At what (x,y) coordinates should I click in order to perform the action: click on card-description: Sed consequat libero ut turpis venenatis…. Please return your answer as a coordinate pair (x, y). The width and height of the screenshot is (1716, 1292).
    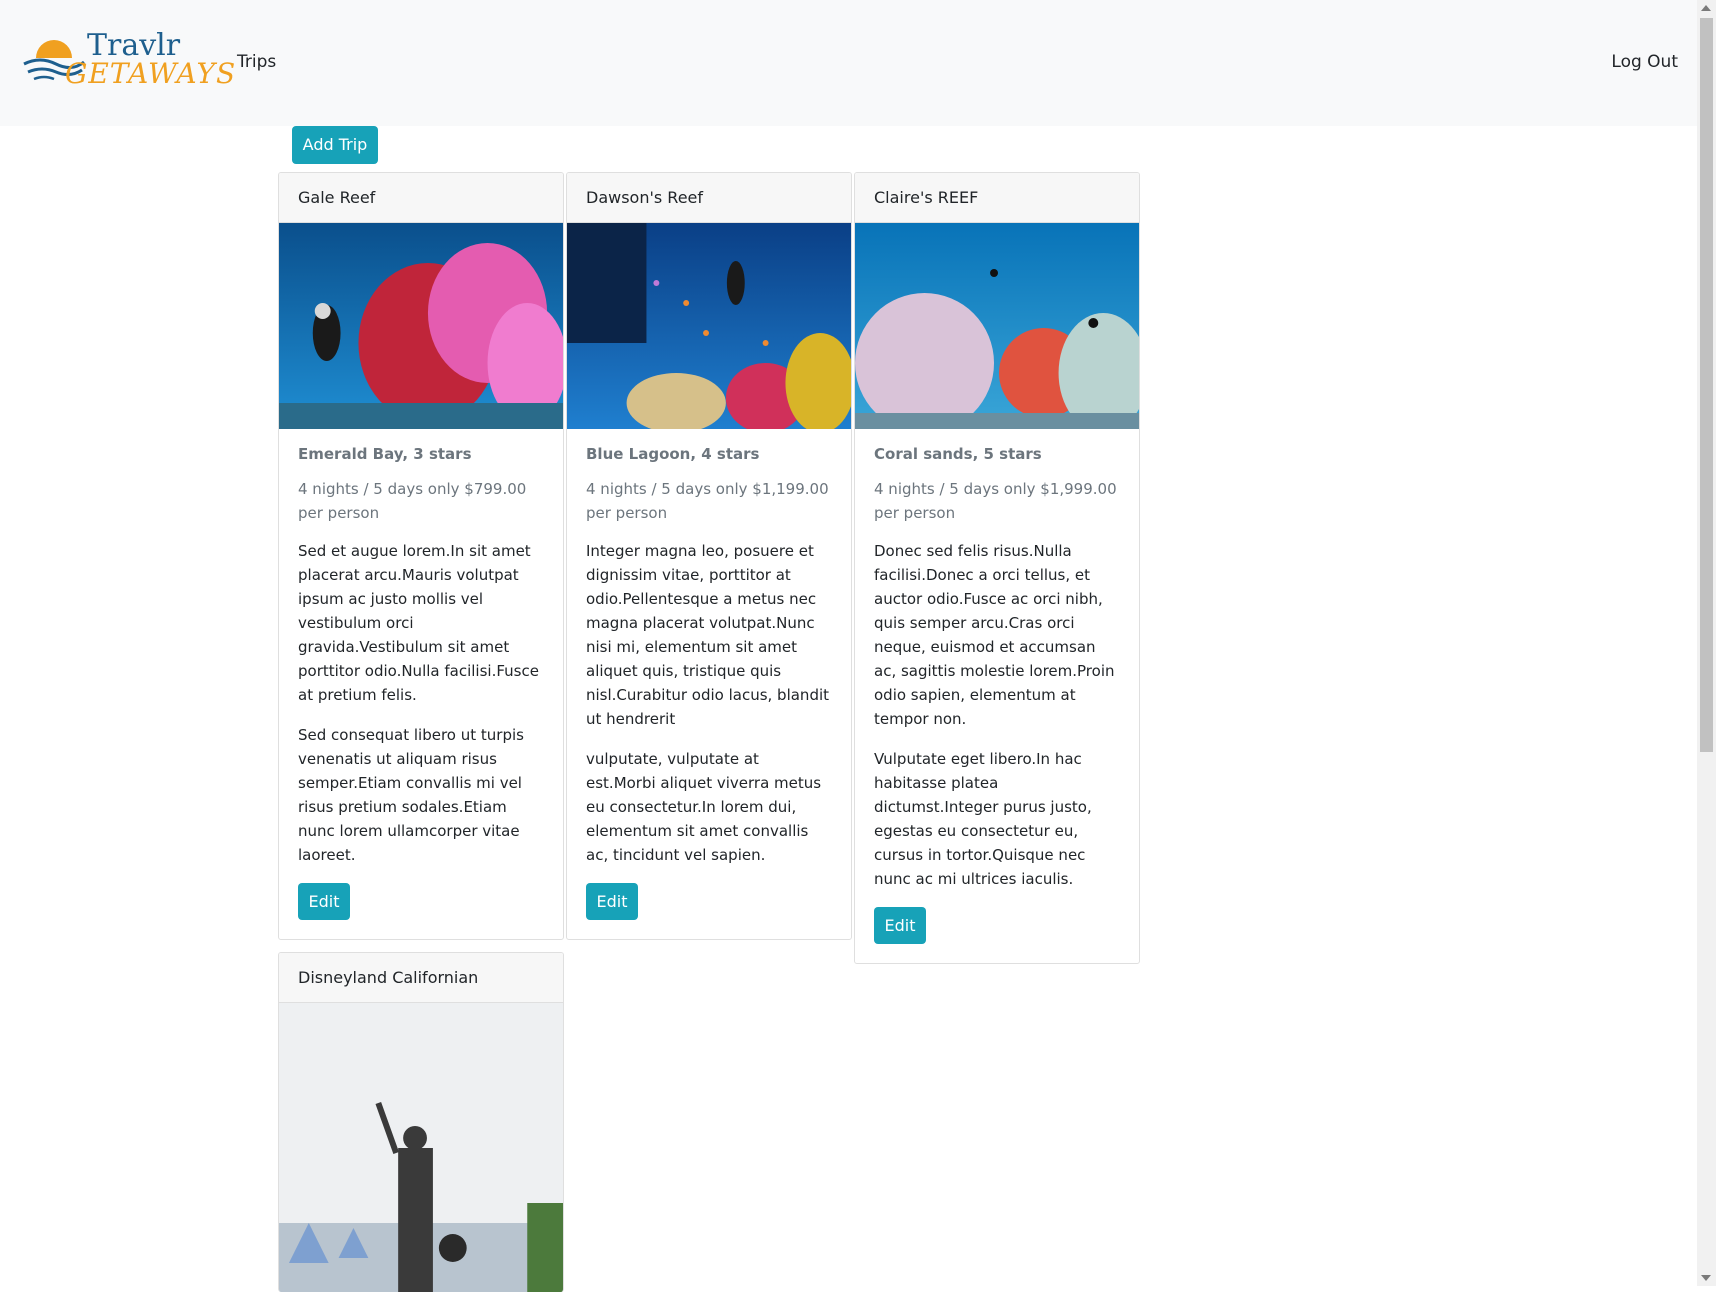
    Looking at the image, I should click on (411, 795).